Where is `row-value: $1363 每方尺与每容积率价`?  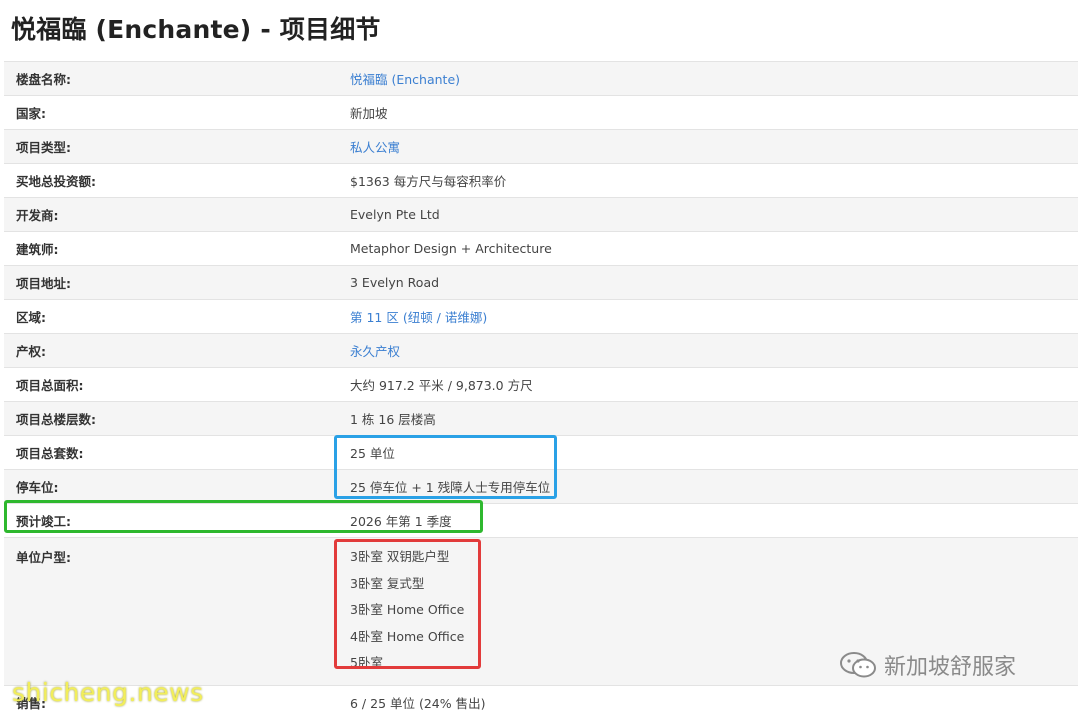 row-value: $1363 每方尺与每容积率价 is located at coordinates (428, 181).